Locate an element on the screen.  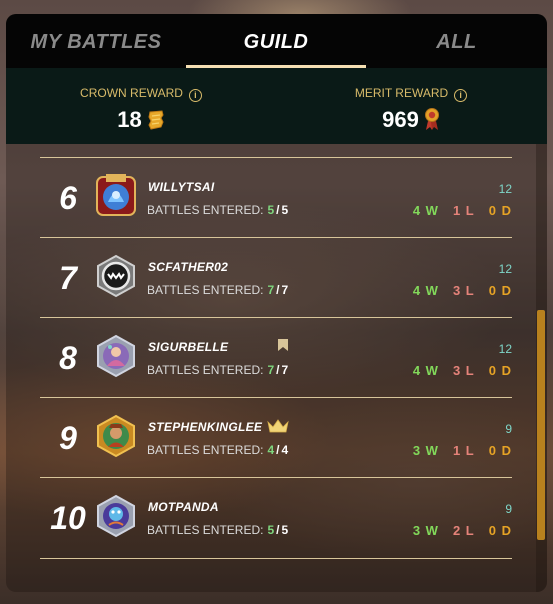
losses-count: 2 L is located at coordinates (463, 530).